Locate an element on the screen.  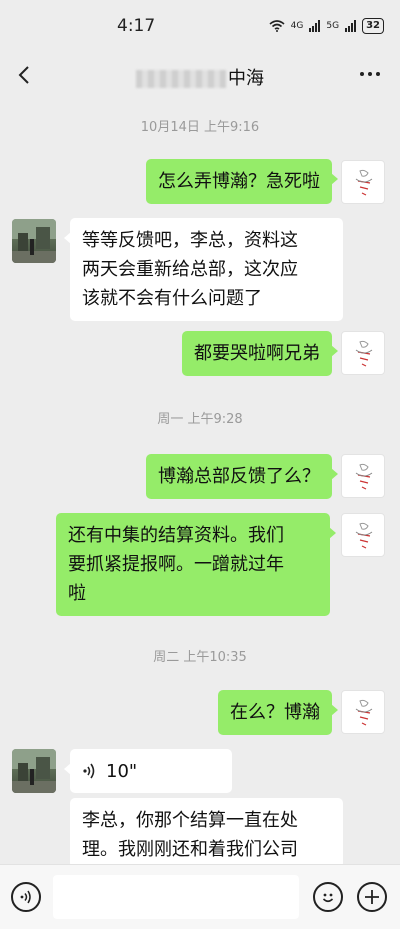
chat-title-text: 中海 is located at coordinates (246, 78).